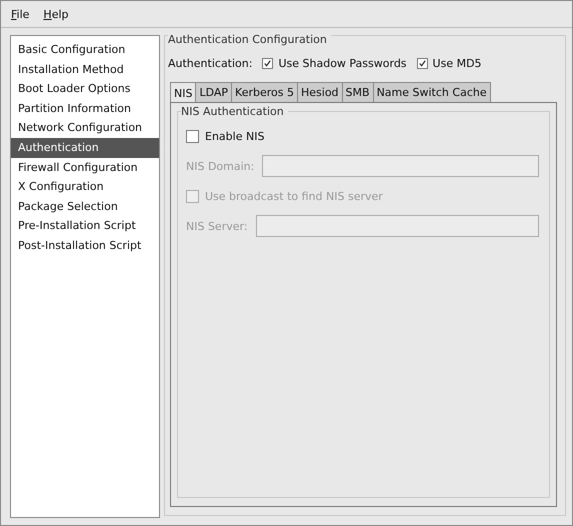 The width and height of the screenshot is (573, 526). Describe the element at coordinates (85, 226) in the screenshot. I see `sidebar-item: Pre-Installation Script` at that location.